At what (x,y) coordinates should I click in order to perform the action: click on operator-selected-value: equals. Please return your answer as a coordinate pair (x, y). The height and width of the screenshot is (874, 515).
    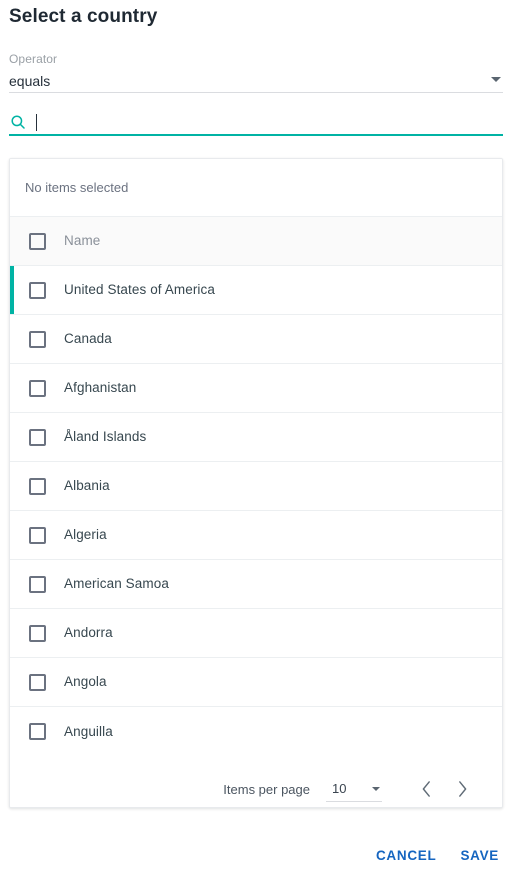
    Looking at the image, I should click on (30, 81).